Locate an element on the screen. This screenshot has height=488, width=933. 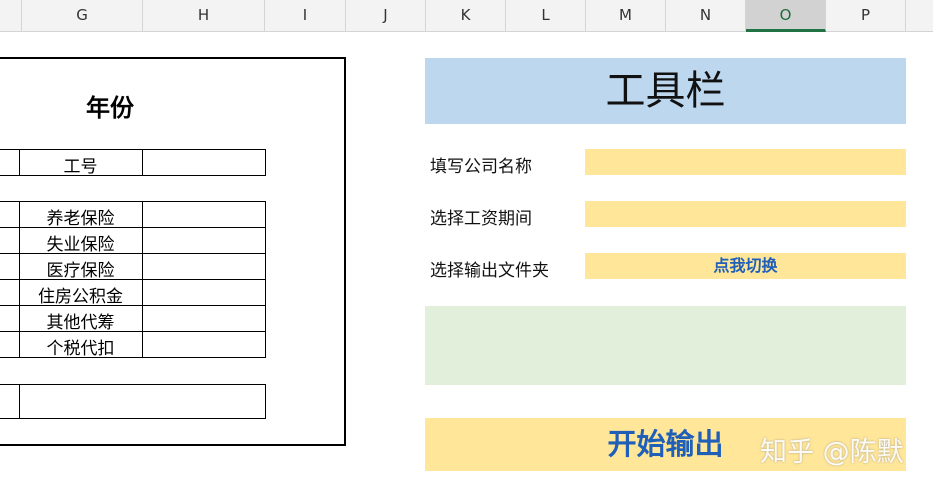
column-header-o: O is located at coordinates (786, 16).